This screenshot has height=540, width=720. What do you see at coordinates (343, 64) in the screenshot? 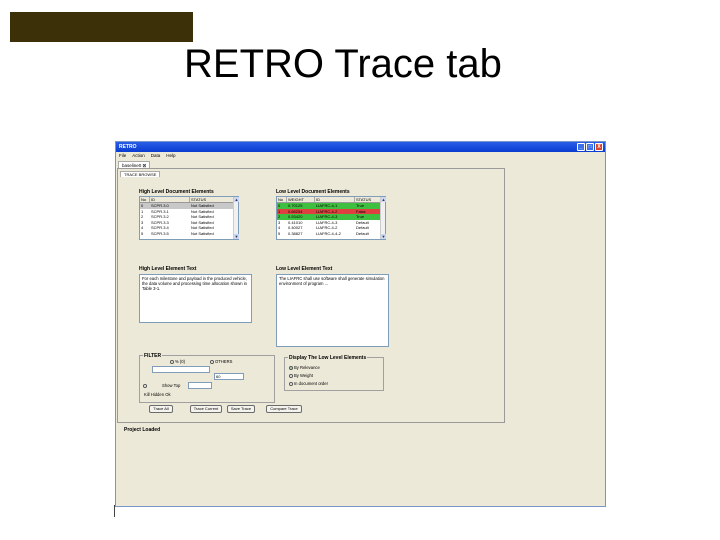
I see `slide-title: RETRO Trace tab` at bounding box center [343, 64].